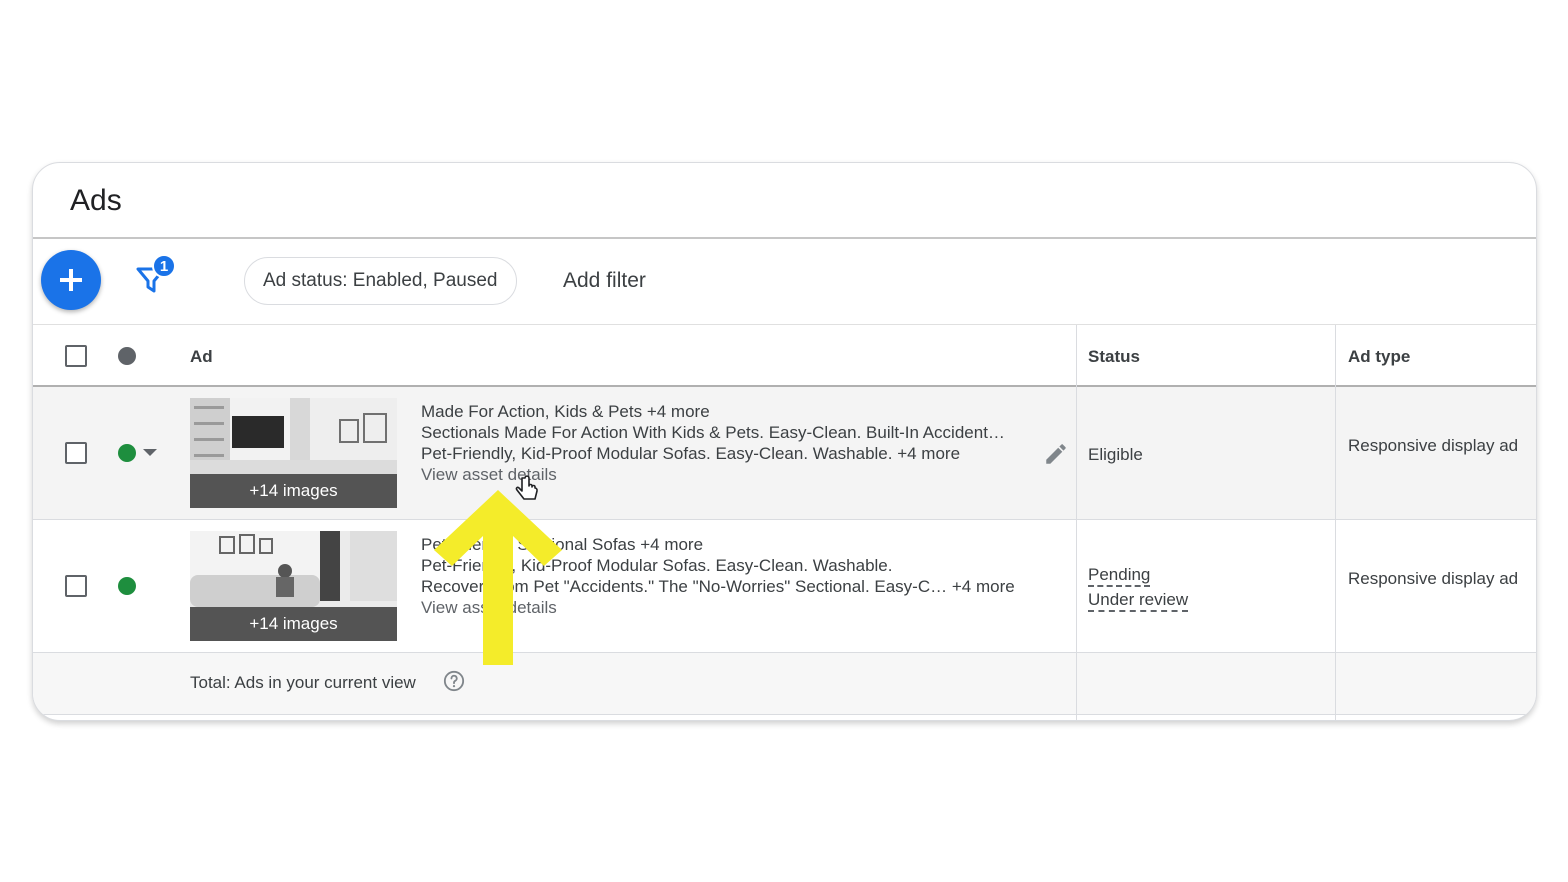  What do you see at coordinates (1056, 454) in the screenshot?
I see `pencil-icon` at bounding box center [1056, 454].